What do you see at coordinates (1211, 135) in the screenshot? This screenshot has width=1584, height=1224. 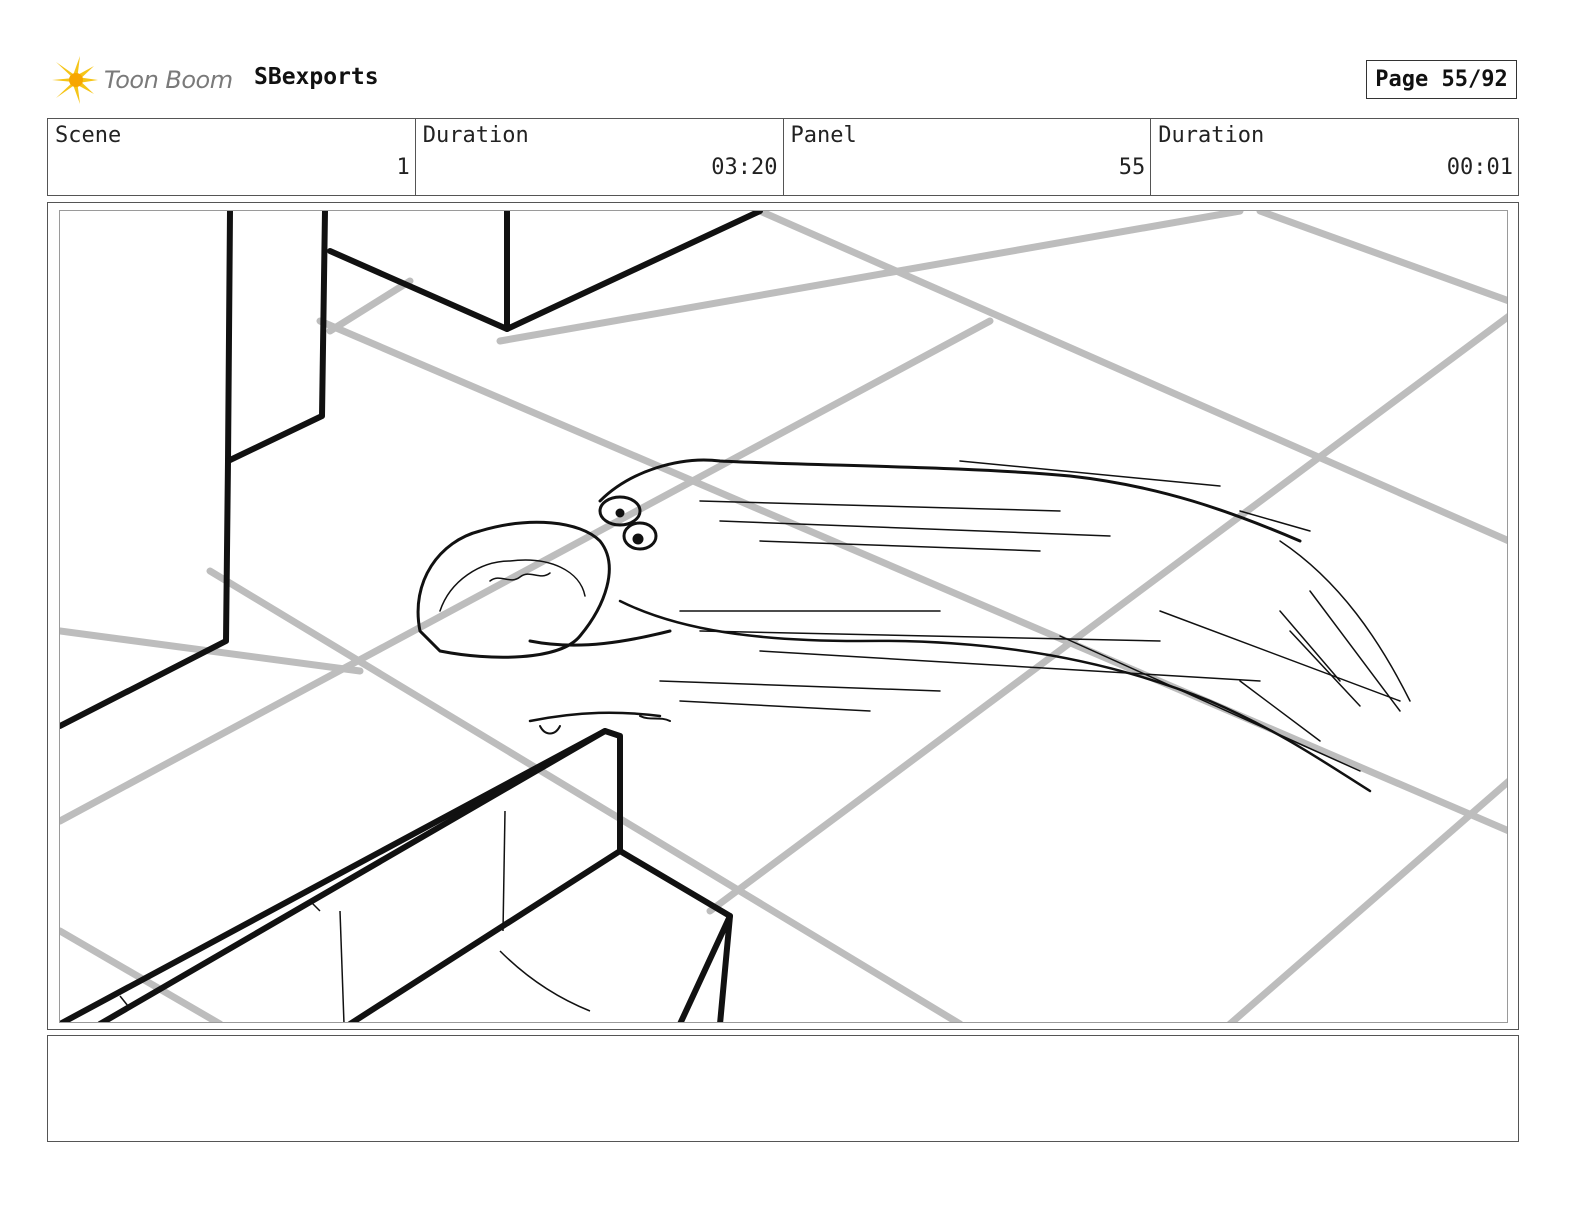 I see `panel-duration-label: Duration` at bounding box center [1211, 135].